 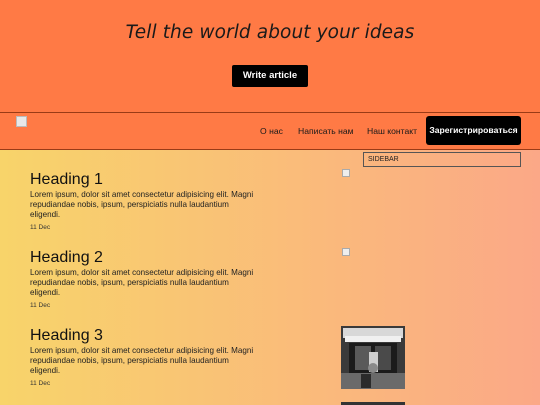 What do you see at coordinates (392, 131) in the screenshot?
I see `nav-link-contact: Наш контакт` at bounding box center [392, 131].